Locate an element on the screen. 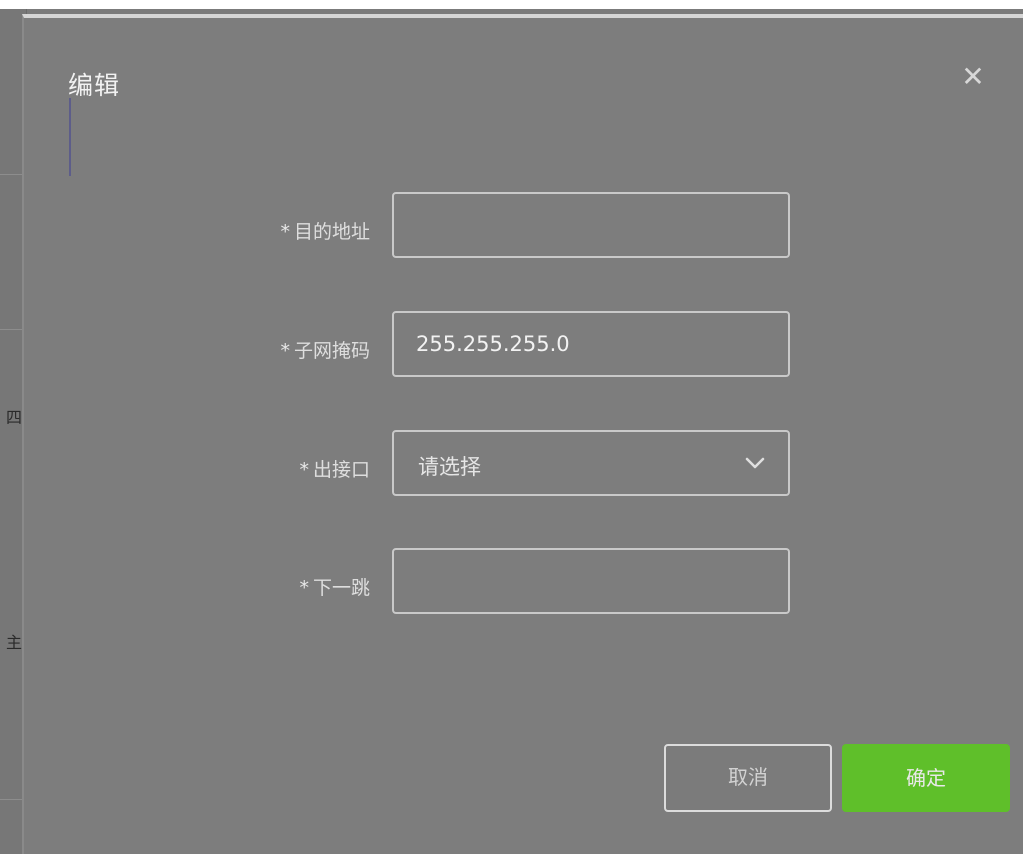 The width and height of the screenshot is (1023, 854). title-accent-line is located at coordinates (70, 137).